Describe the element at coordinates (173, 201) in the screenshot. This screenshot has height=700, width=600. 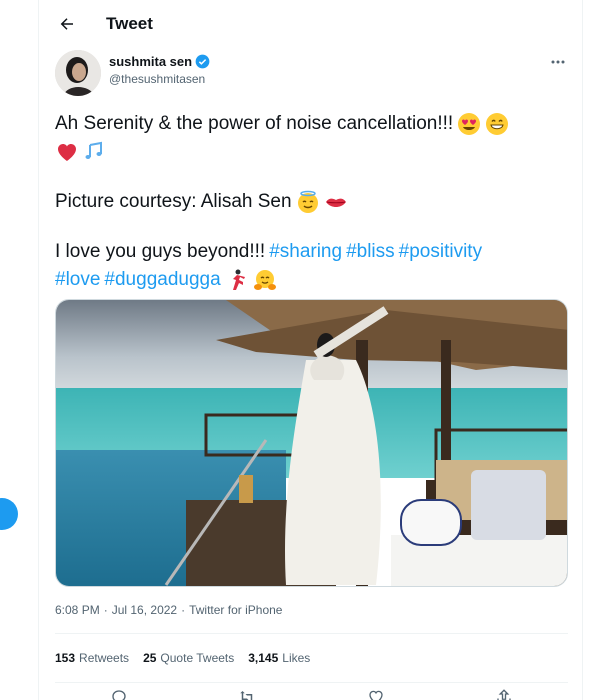
I see `tweet-line-3: Picture courtesy: Alisah Sen` at that location.